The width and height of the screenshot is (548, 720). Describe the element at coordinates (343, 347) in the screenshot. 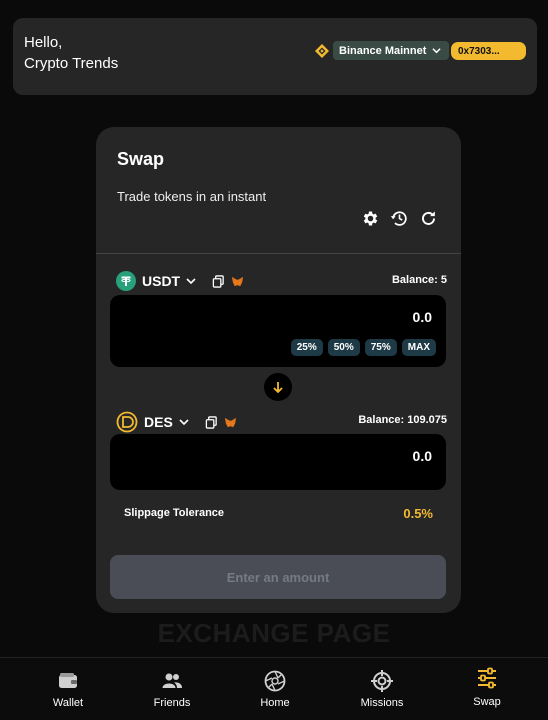

I see `percent-50-button: 50%` at that location.